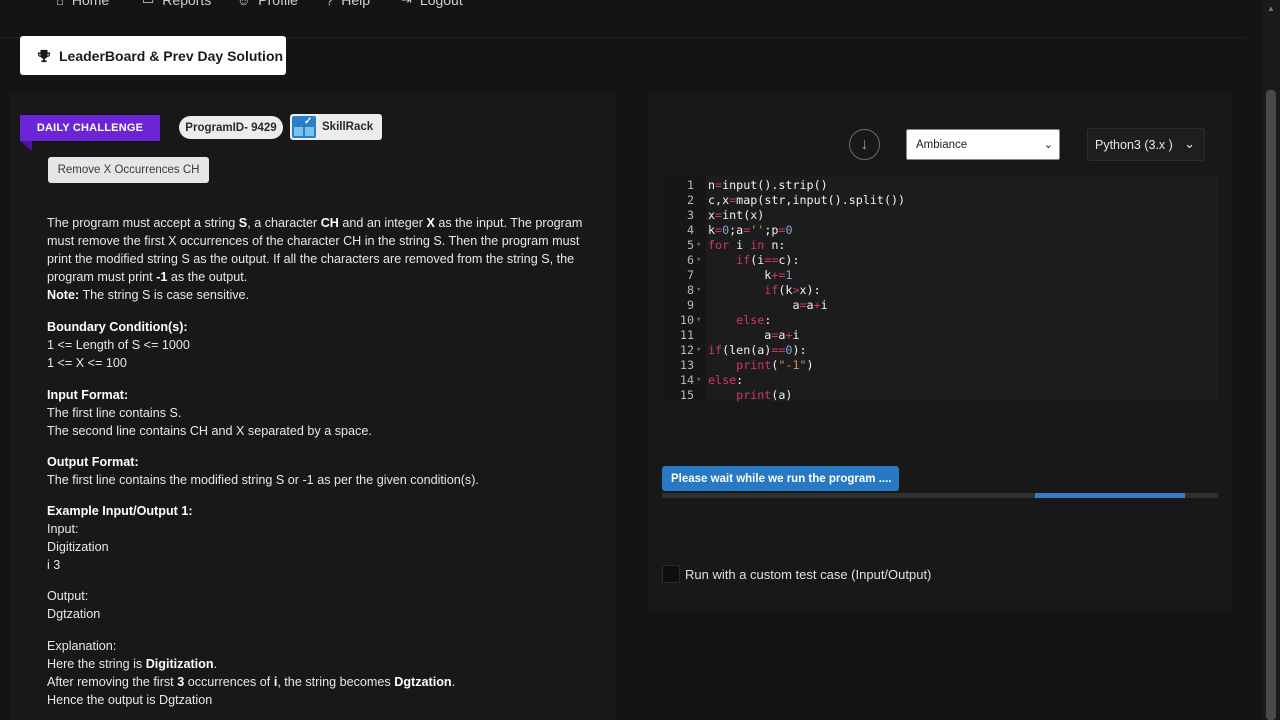 The width and height of the screenshot is (1280, 720). Describe the element at coordinates (1109, 495) in the screenshot. I see `run-progress-fill` at that location.